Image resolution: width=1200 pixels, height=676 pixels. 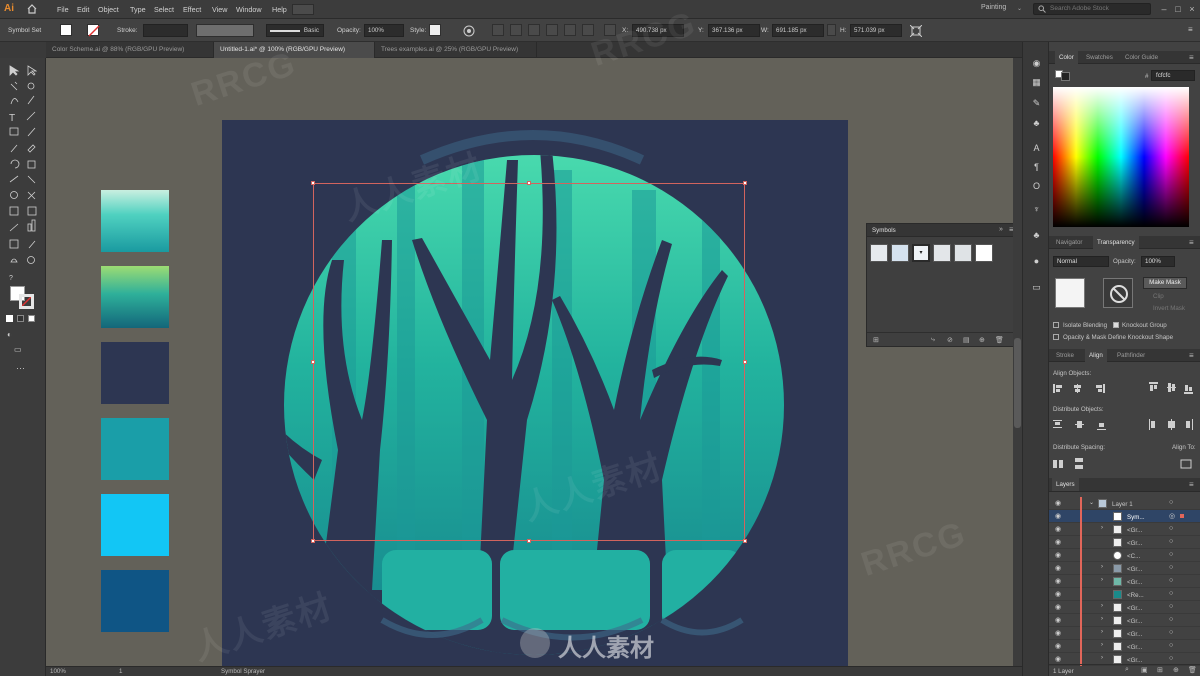 I want to click on layer-row: ◉ <Gr... ○, so click(x=1124, y=542).